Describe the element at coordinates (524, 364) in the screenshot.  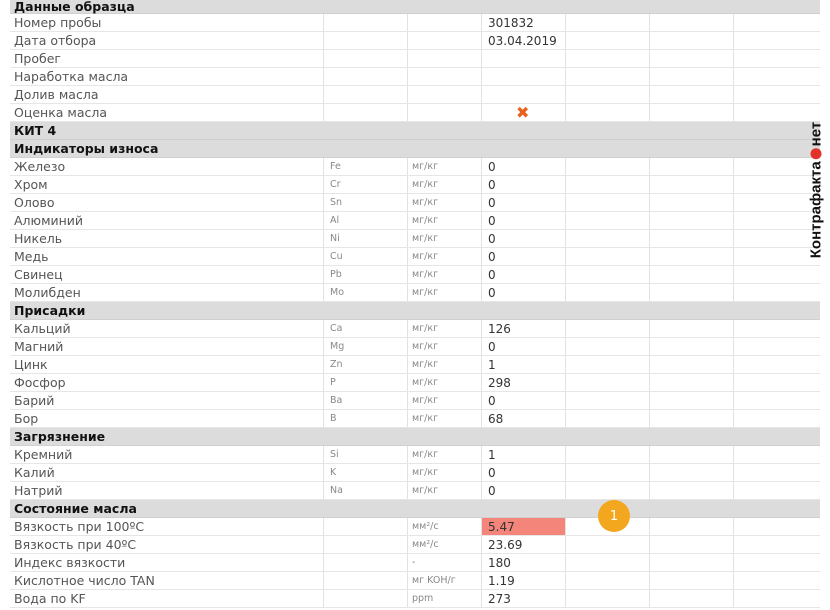
I see `param-value: 1` at that location.